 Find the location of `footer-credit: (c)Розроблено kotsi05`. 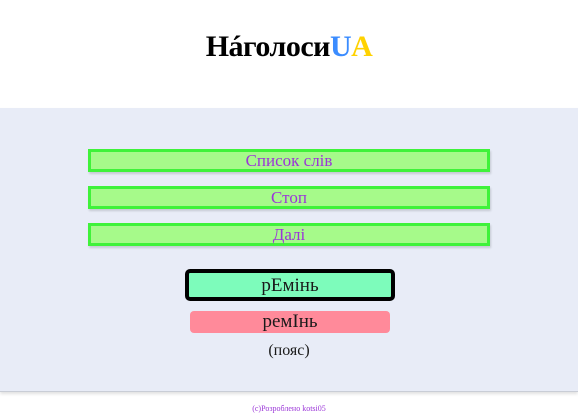

footer-credit: (c)Розроблено kotsi05 is located at coordinates (289, 408).